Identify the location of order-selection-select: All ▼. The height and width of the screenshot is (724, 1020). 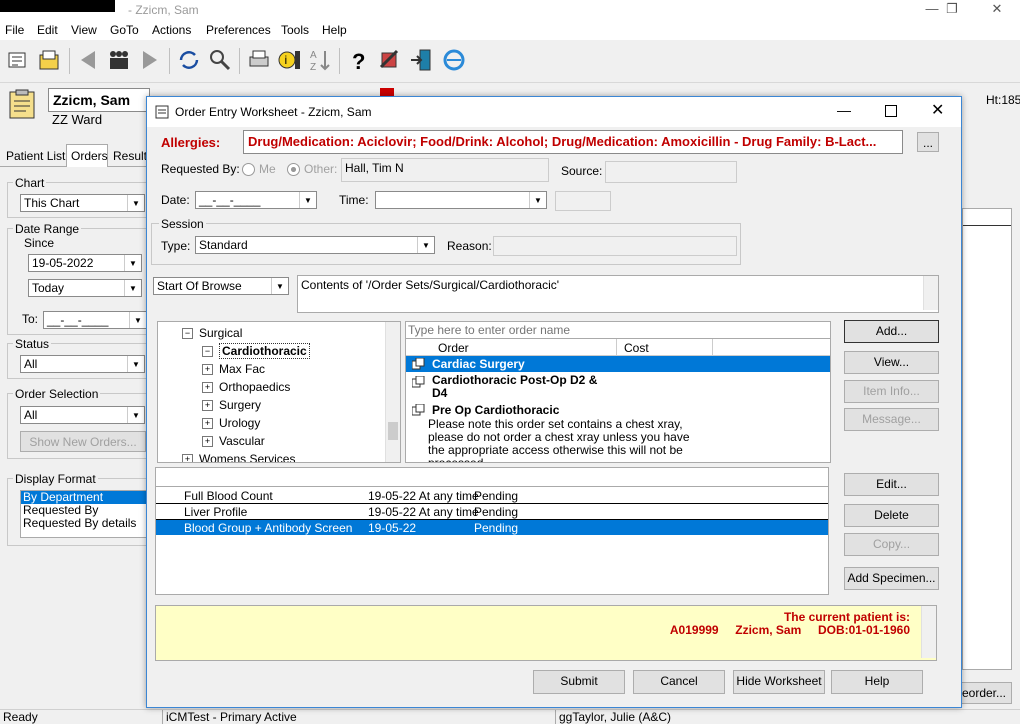
(82, 415).